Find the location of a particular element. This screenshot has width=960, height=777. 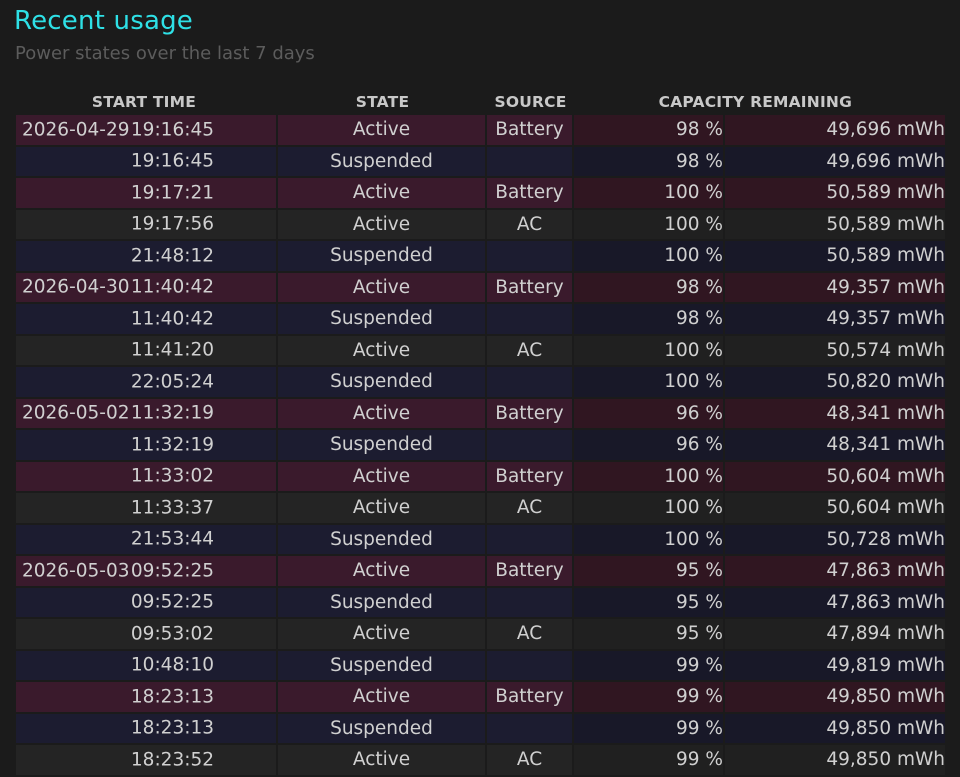

table-row: 09:52:25 Suspended 95 % 47,863 mWh is located at coordinates (482, 603).